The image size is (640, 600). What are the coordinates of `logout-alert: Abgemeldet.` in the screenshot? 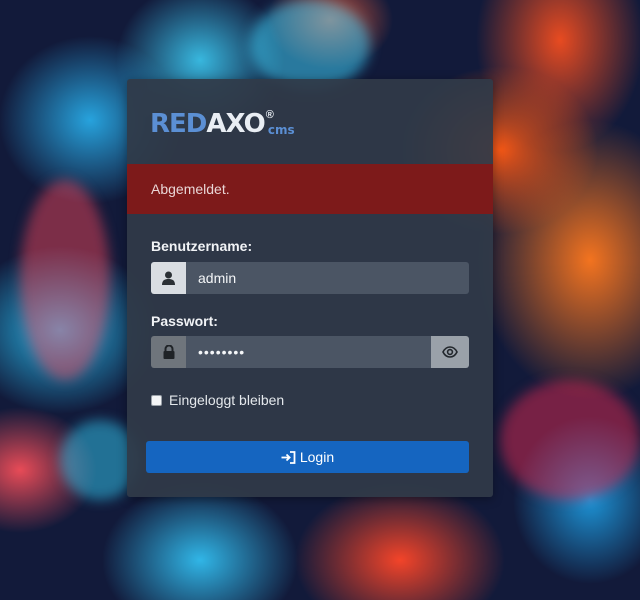 It's located at (310, 189).